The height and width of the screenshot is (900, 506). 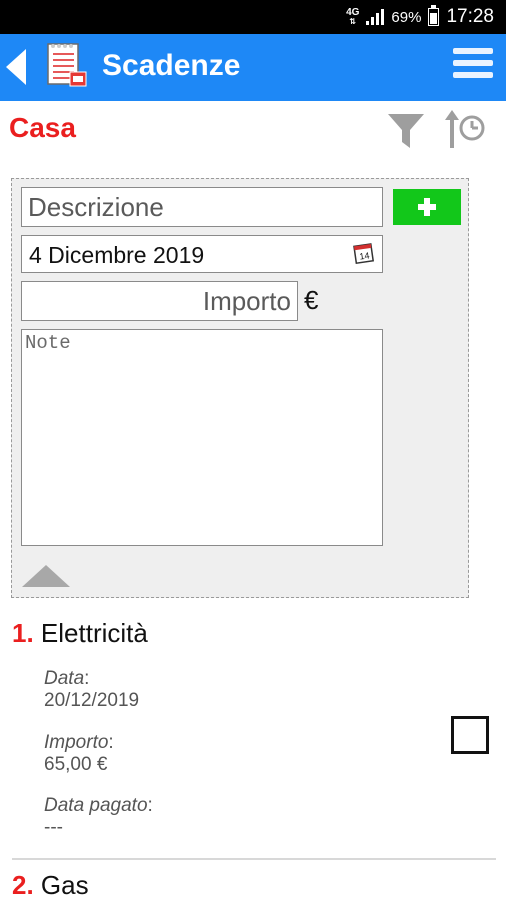 I want to click on item-paid-date: Data pagato: ---, so click(x=98, y=817).